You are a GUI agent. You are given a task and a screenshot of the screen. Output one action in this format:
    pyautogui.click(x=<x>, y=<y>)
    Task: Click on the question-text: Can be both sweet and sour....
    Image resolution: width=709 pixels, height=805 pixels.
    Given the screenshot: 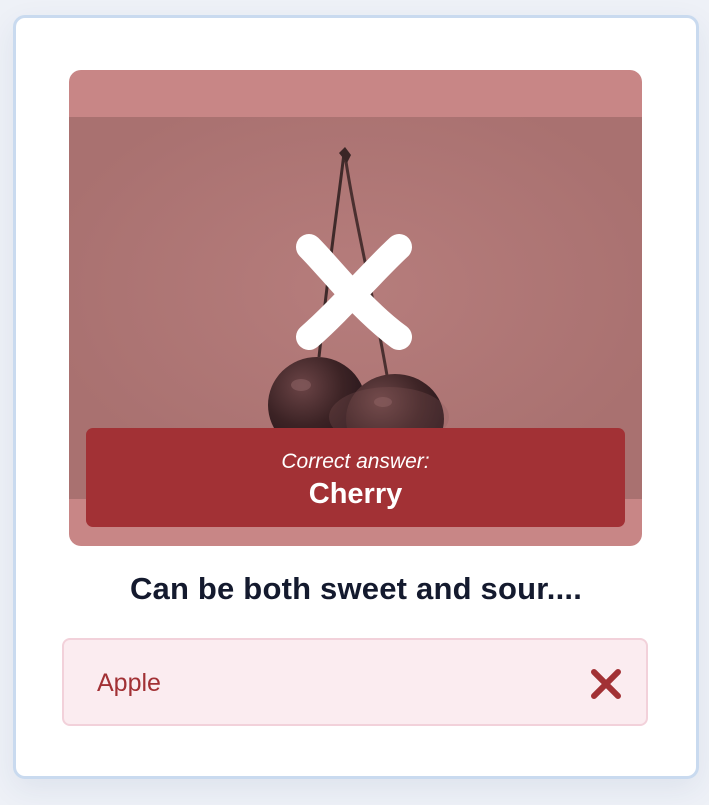 What is the action you would take?
    pyautogui.click(x=356, y=588)
    